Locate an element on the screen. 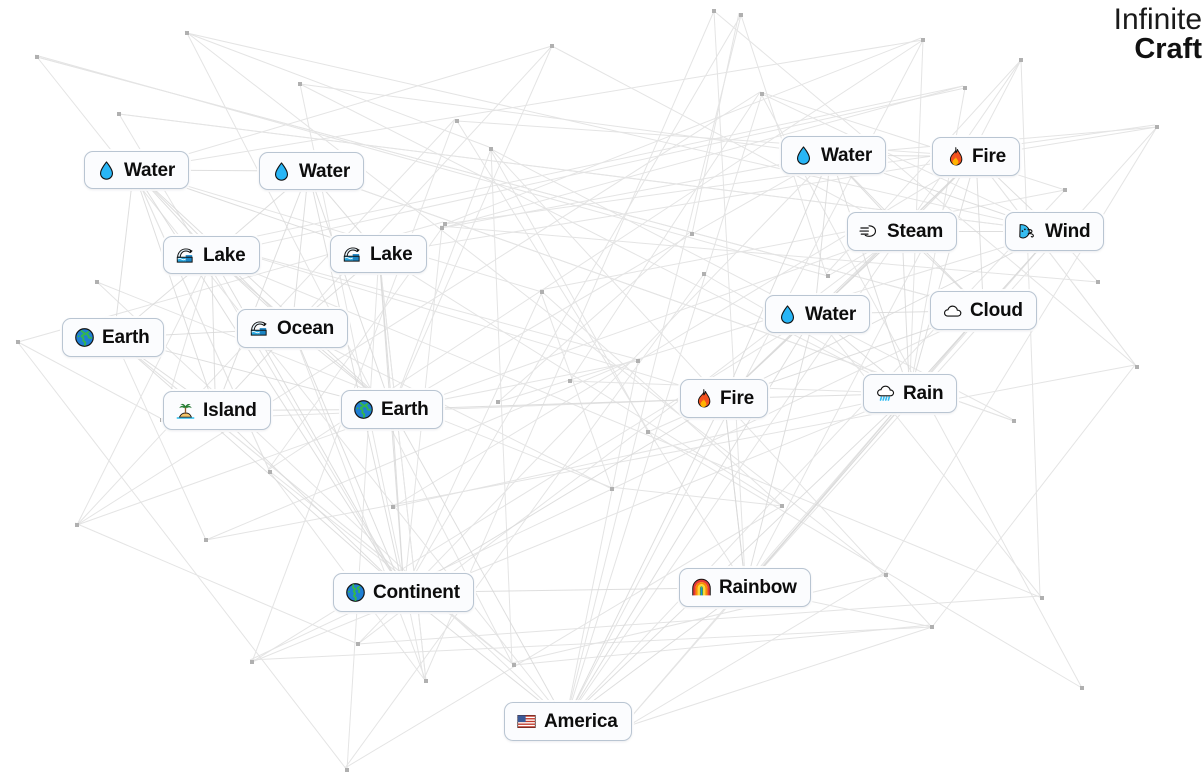 The height and width of the screenshot is (775, 1202). element-node-label: America is located at coordinates (581, 721).